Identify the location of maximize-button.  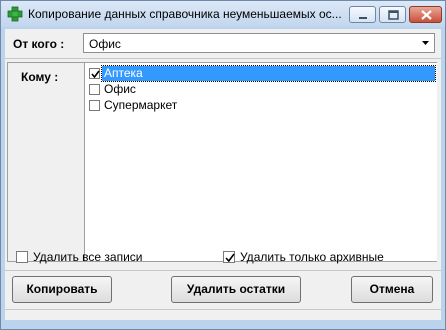
(392, 14).